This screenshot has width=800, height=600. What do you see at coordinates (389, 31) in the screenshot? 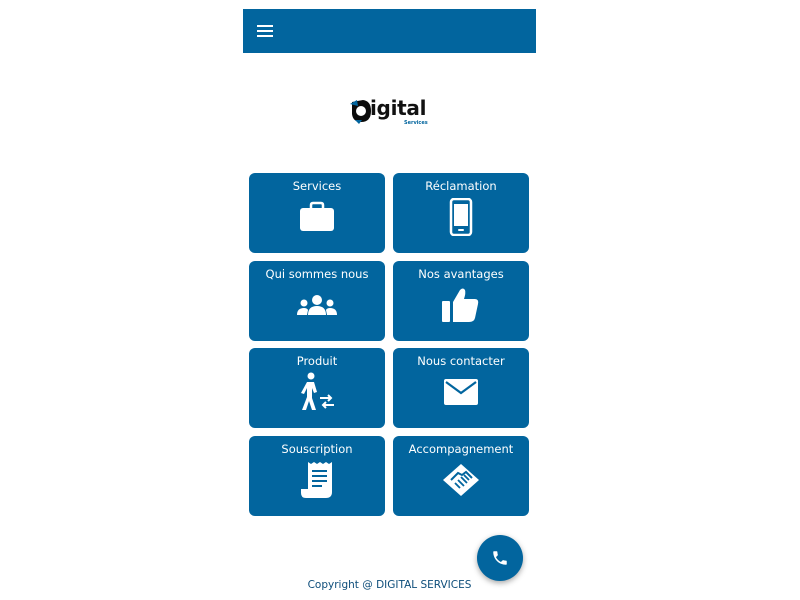
I see `app-bar` at bounding box center [389, 31].